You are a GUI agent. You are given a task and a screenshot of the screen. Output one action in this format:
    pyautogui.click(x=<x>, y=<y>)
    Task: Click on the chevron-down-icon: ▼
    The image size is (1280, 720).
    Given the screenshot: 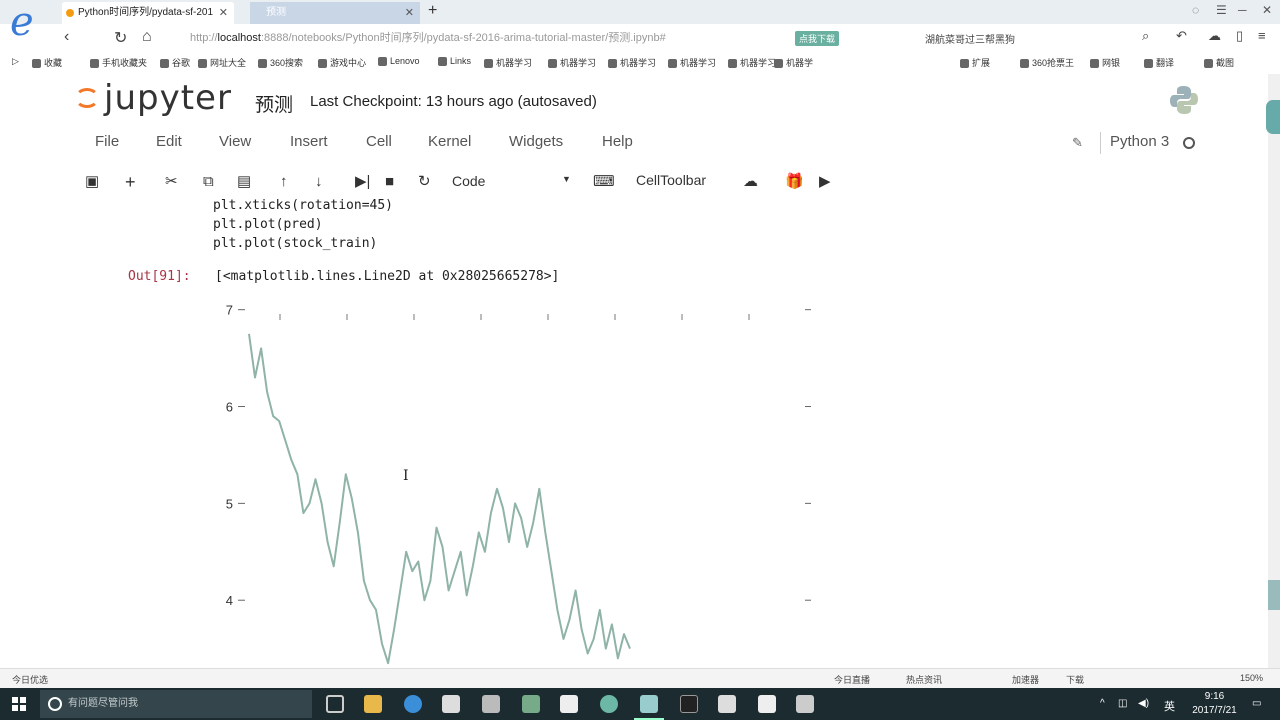 What is the action you would take?
    pyautogui.click(x=566, y=179)
    